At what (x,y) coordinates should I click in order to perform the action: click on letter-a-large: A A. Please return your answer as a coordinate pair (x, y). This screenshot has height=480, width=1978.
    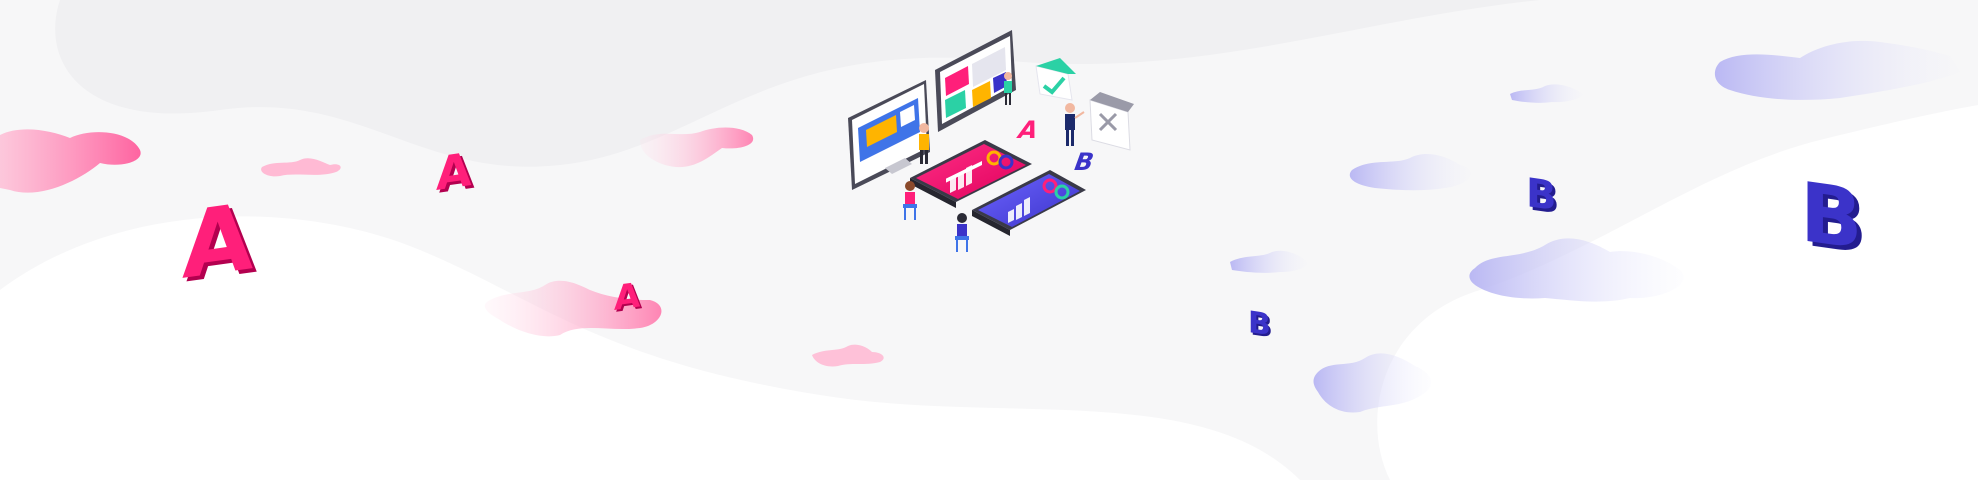
    Looking at the image, I should click on (220, 242).